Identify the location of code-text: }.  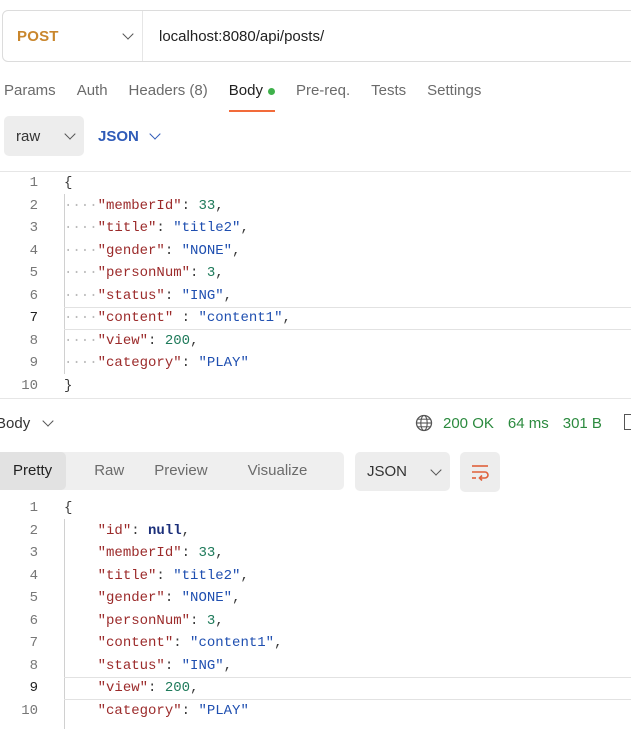
(68, 385).